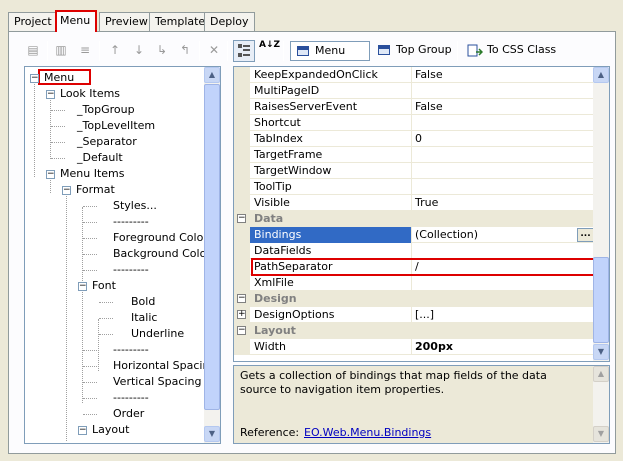 The height and width of the screenshot is (461, 623). Describe the element at coordinates (241, 314) in the screenshot. I see `expand-toggle: +` at that location.